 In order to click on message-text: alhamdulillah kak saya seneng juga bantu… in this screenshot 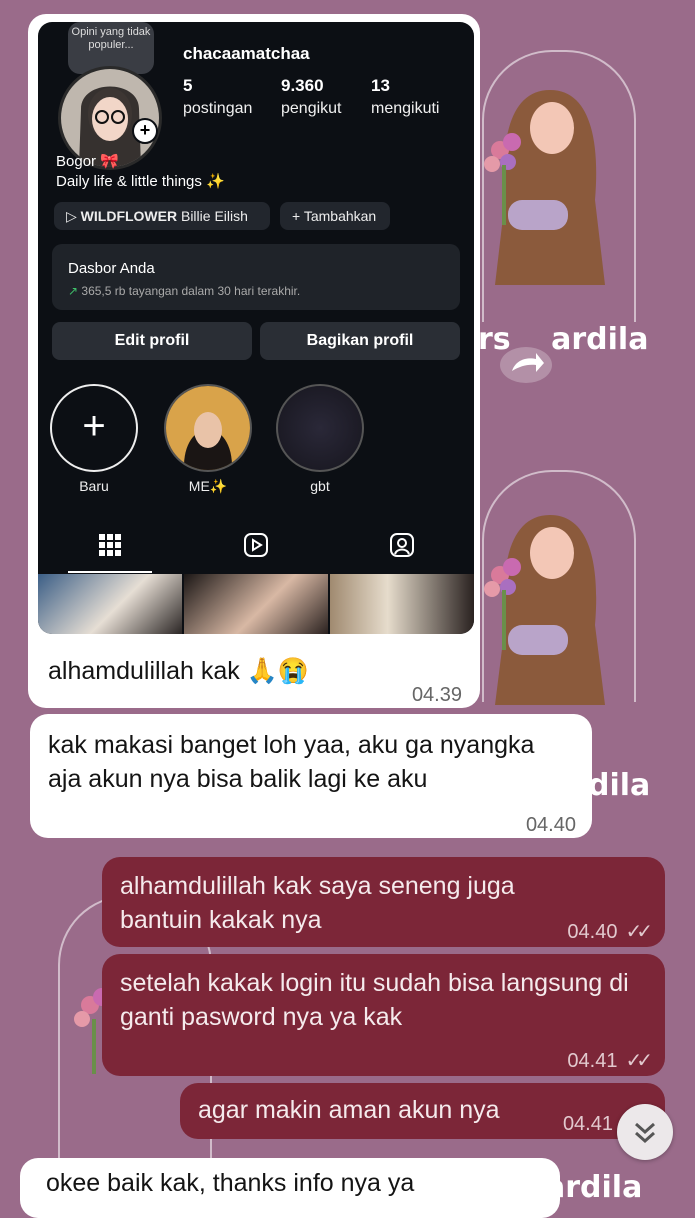, I will do `click(317, 903)`.